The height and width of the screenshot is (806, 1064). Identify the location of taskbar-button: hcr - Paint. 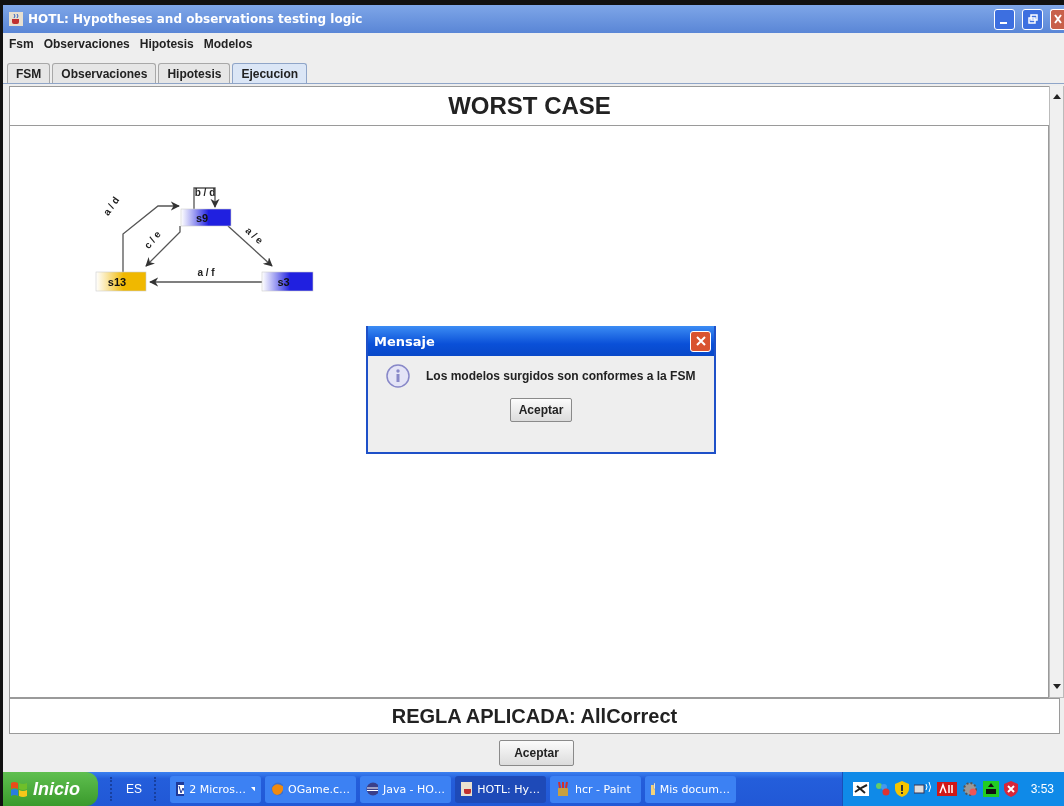
(596, 789).